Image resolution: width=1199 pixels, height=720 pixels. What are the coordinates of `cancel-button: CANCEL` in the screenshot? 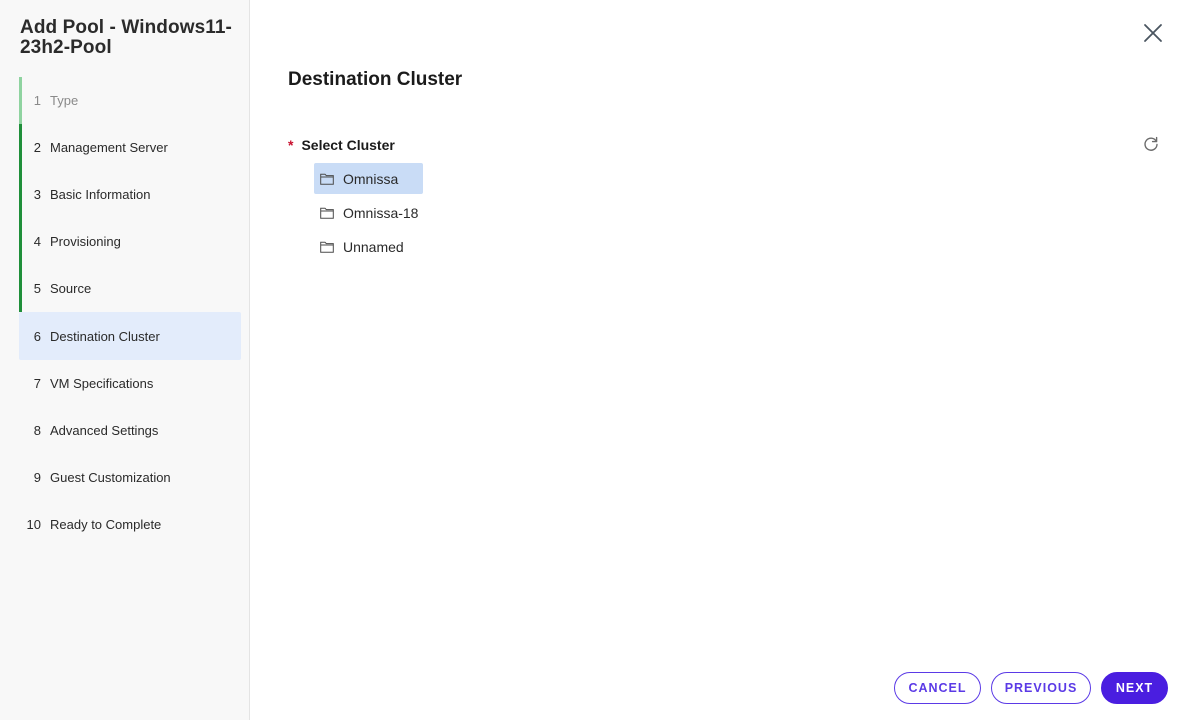 It's located at (937, 688).